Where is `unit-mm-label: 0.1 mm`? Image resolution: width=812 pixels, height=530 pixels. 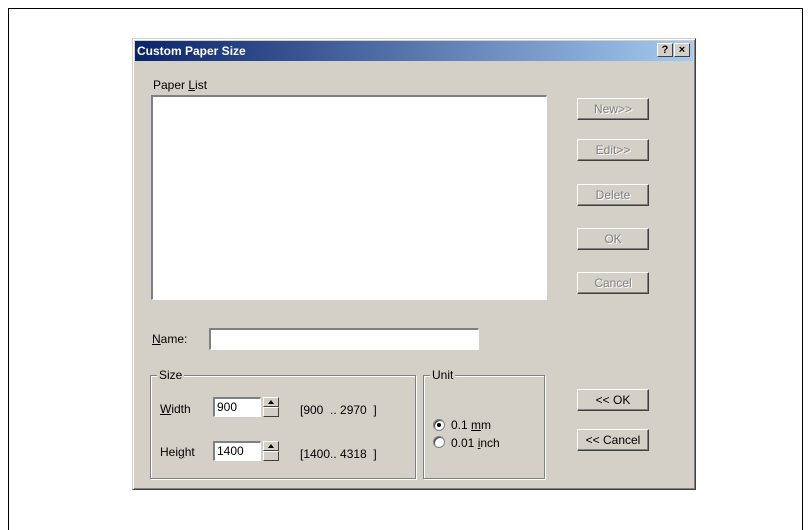
unit-mm-label: 0.1 mm is located at coordinates (471, 425).